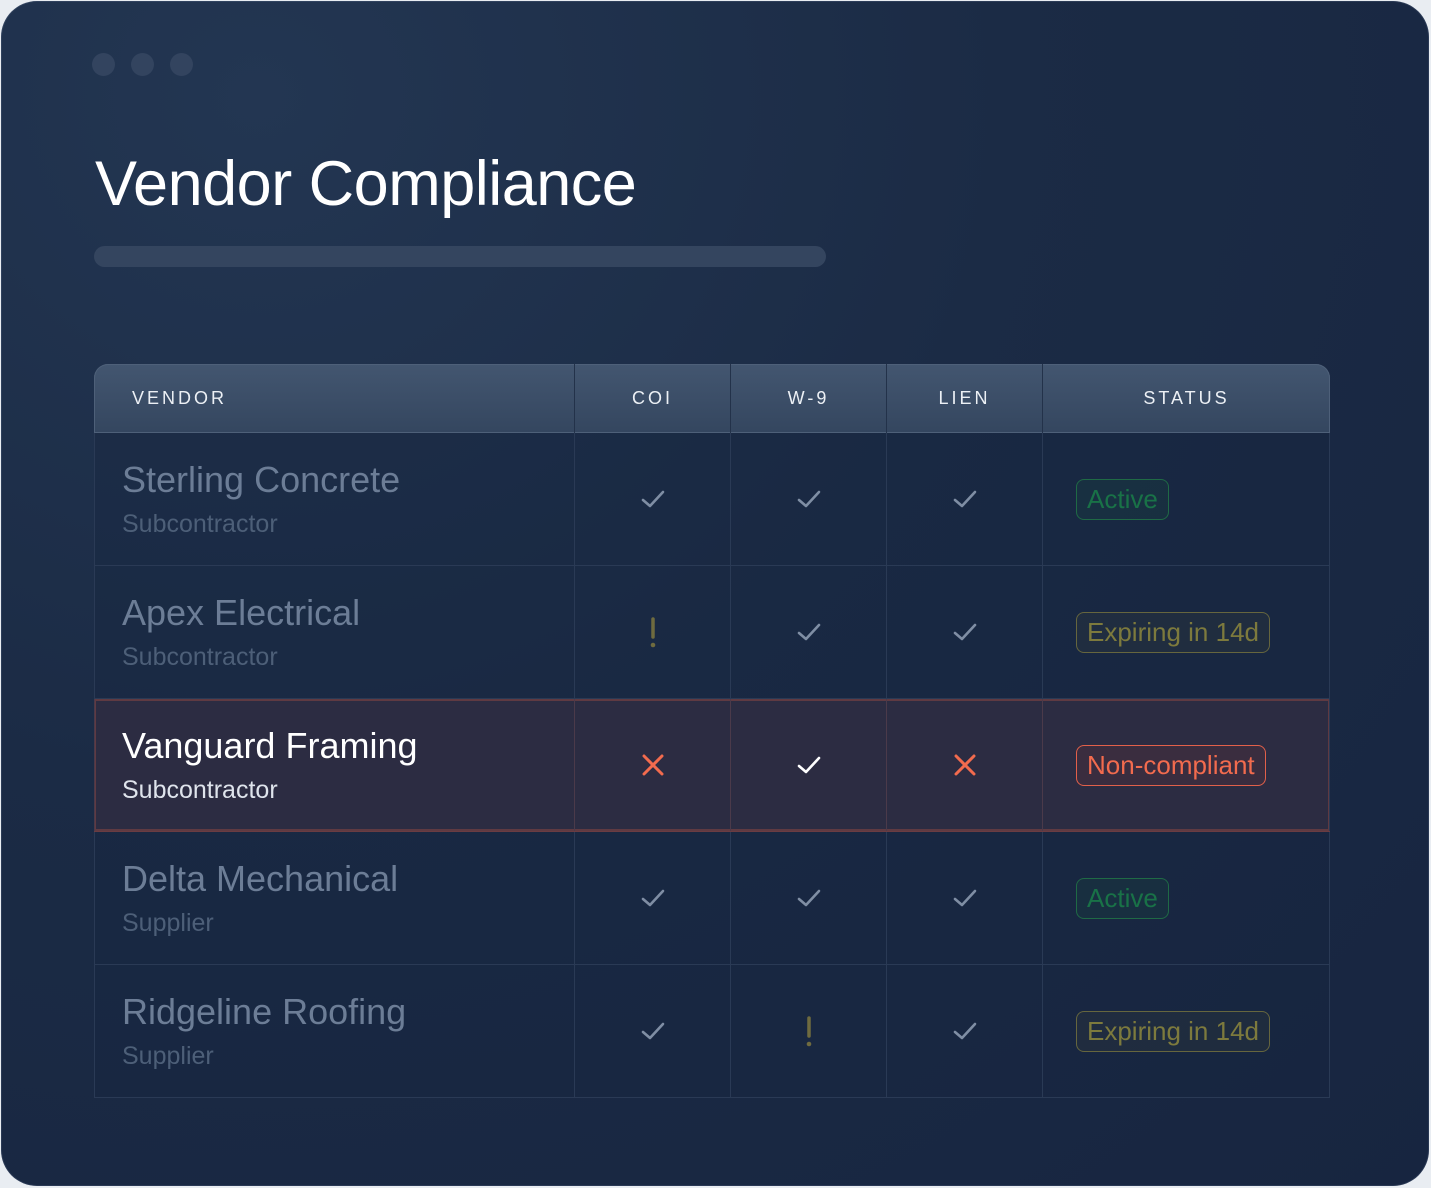  What do you see at coordinates (260, 879) in the screenshot?
I see `vendor-name: Delta Mechanical` at bounding box center [260, 879].